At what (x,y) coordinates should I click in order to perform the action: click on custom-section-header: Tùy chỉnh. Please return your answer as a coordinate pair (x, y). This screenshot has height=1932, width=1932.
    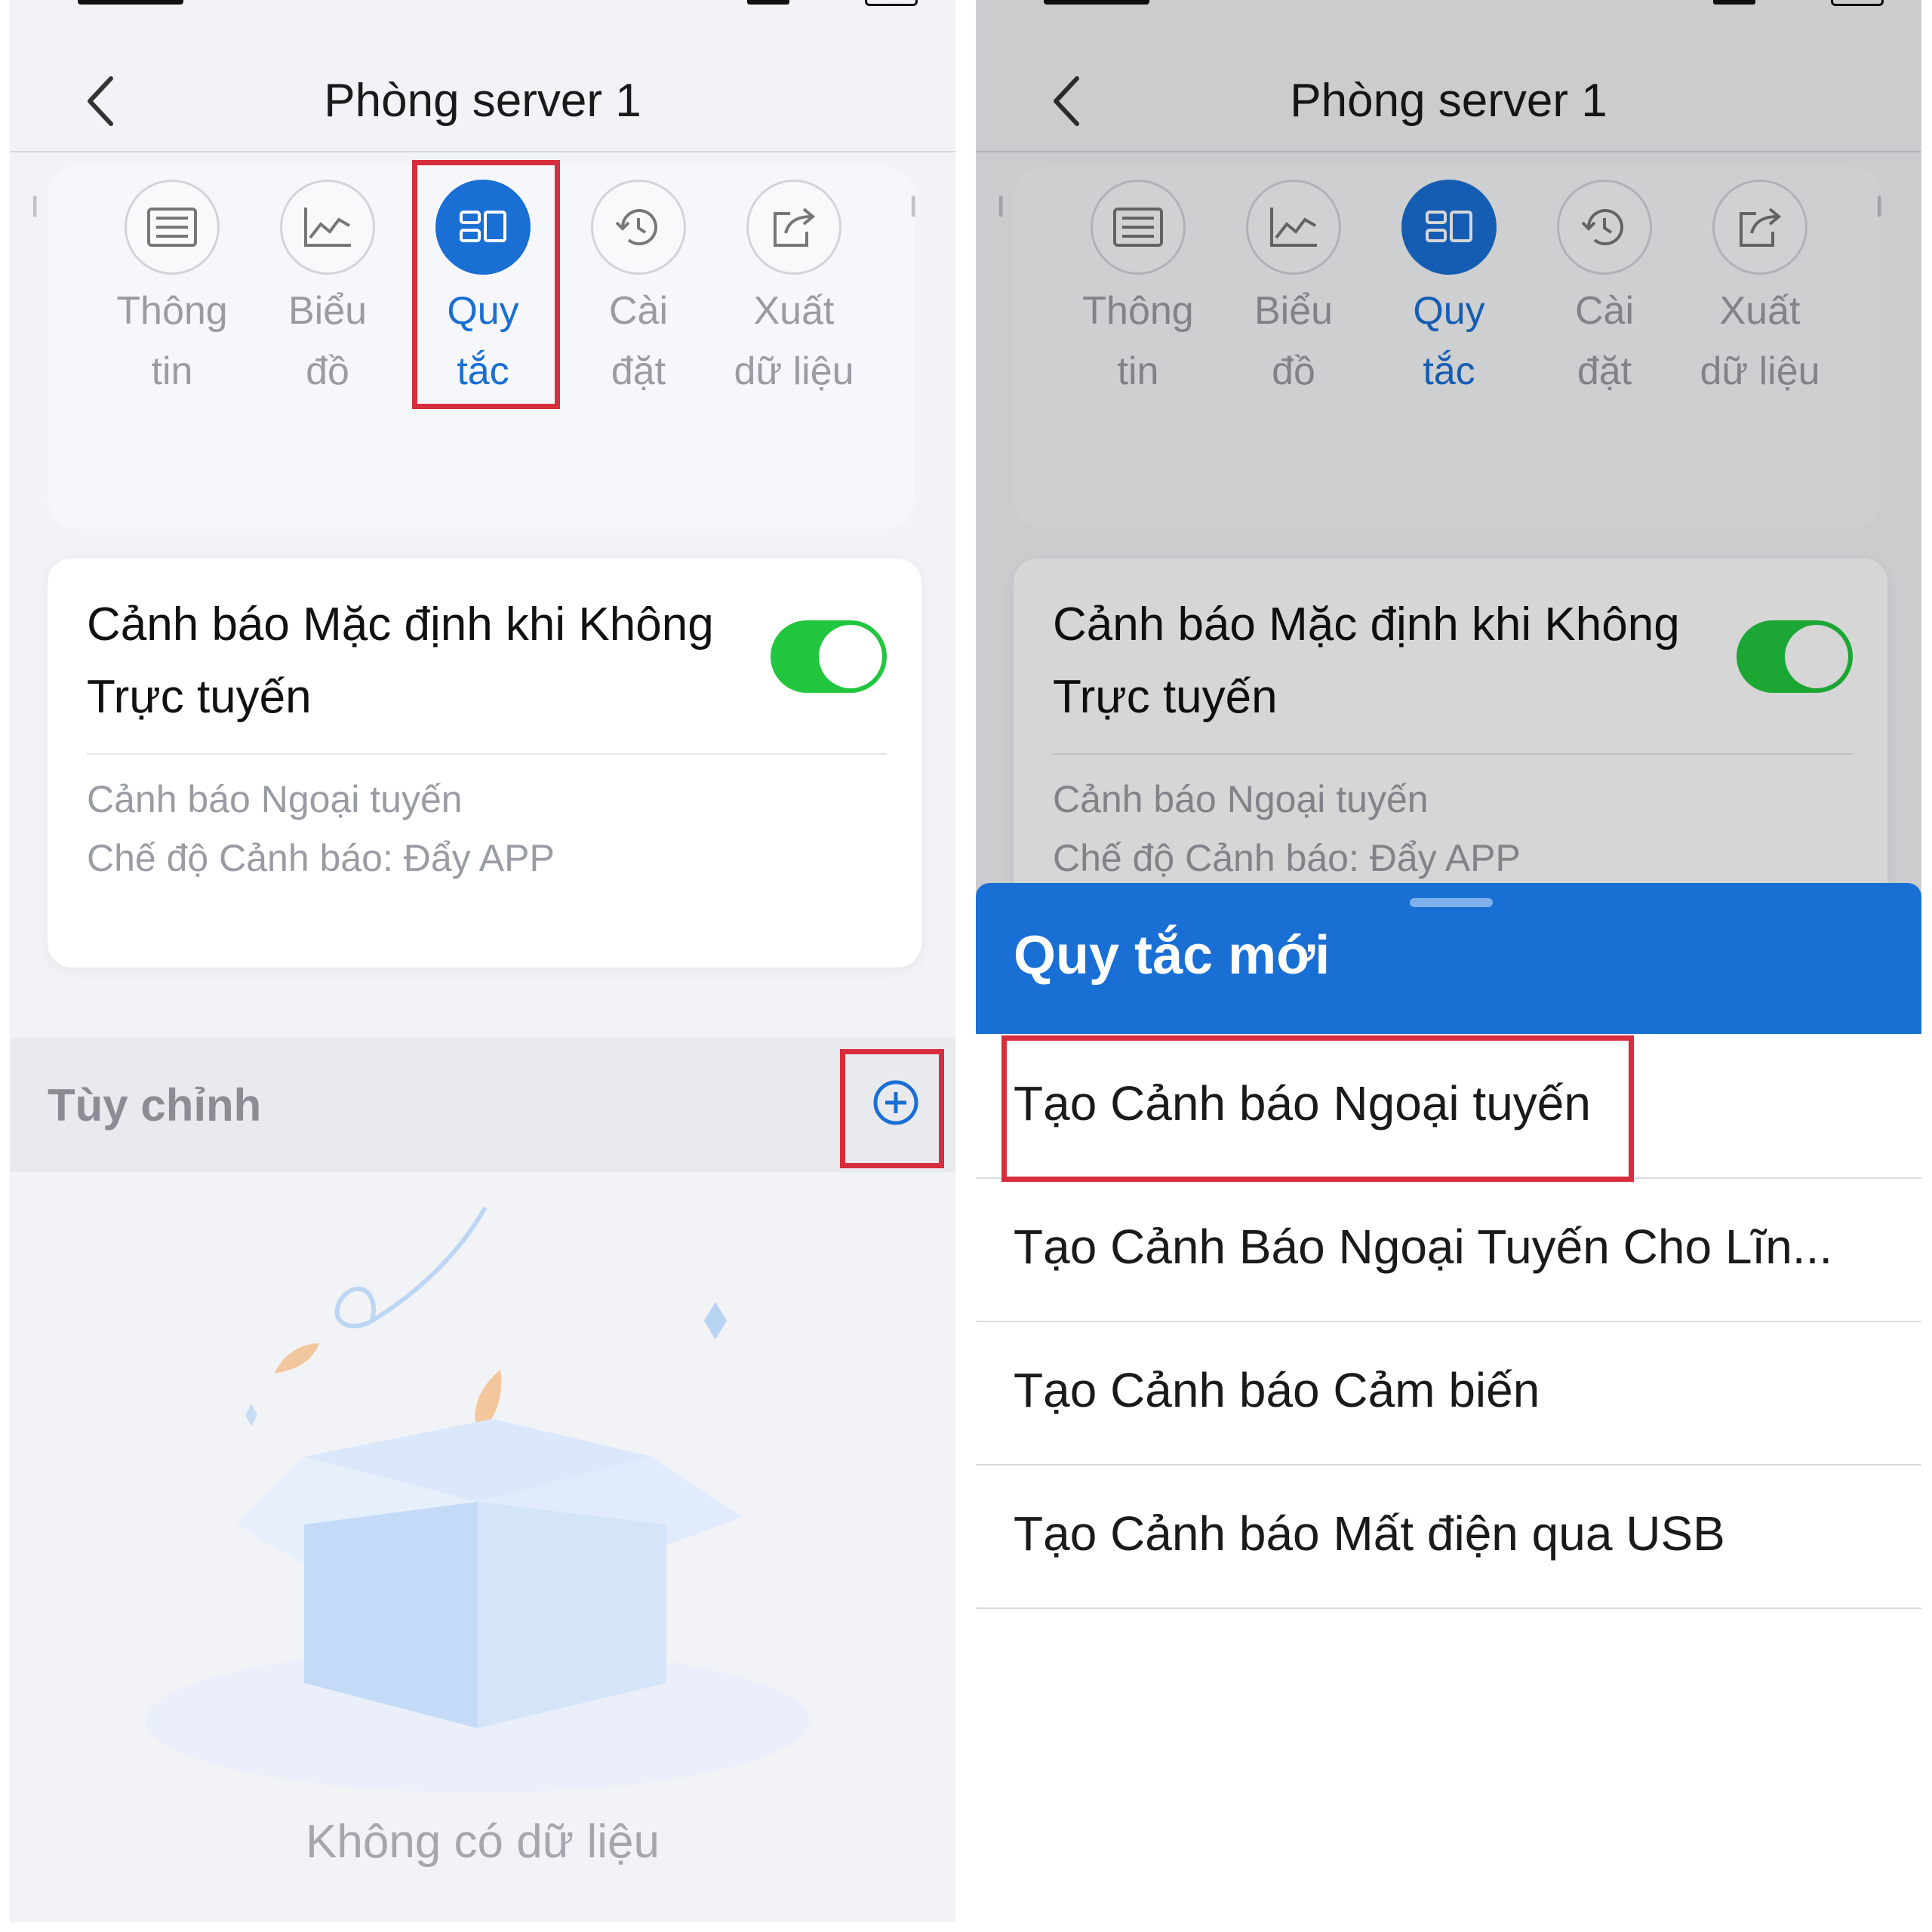
    Looking at the image, I should click on (482, 1105).